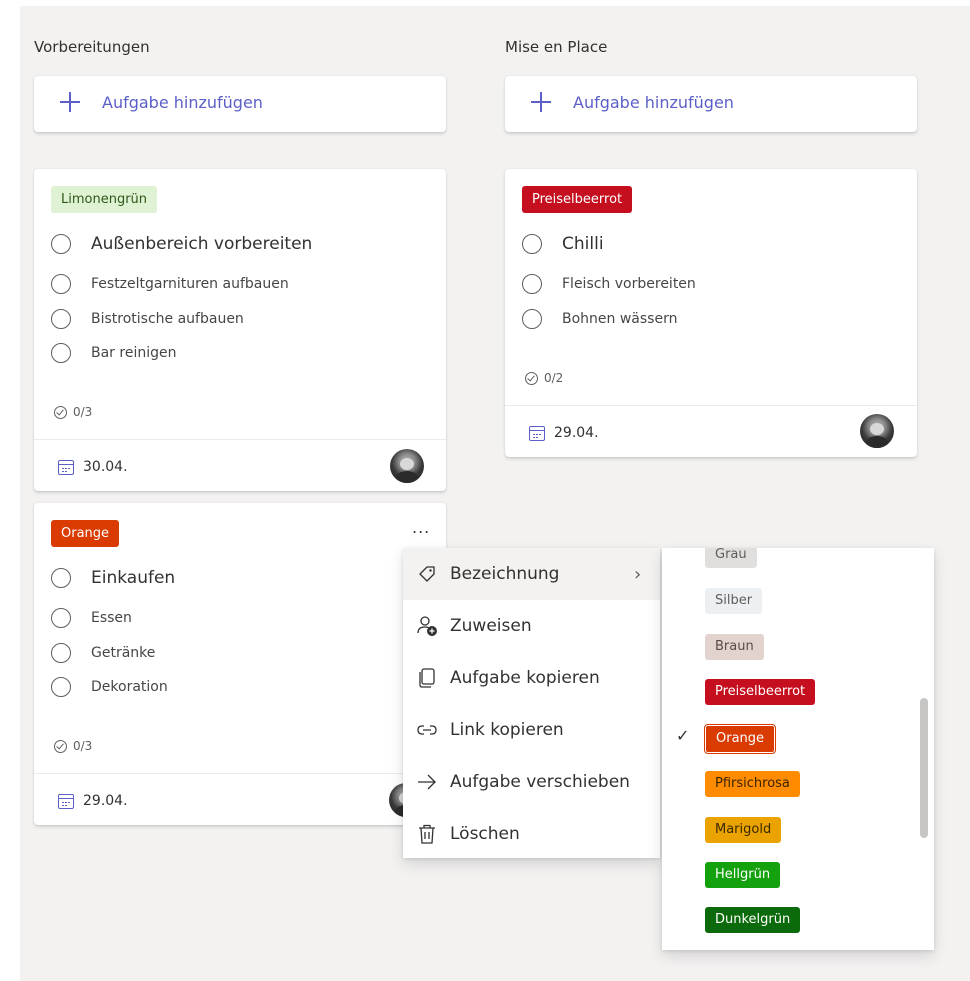 This screenshot has width=970, height=981. Describe the element at coordinates (531, 834) in the screenshot. I see `menu-item-loeschen: Löschen` at that location.